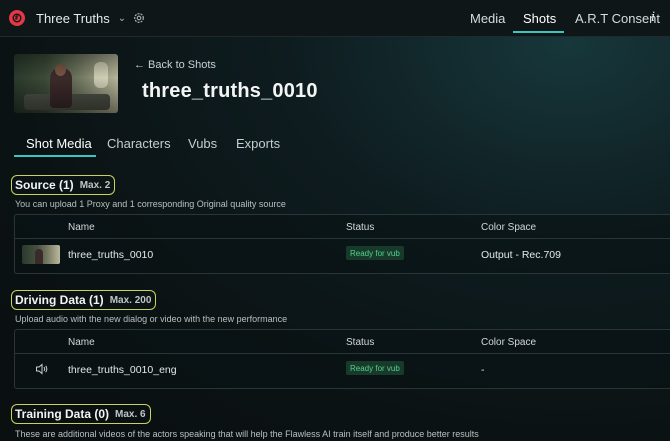 This screenshot has width=670, height=441. I want to click on settings-icon, so click(139, 18).